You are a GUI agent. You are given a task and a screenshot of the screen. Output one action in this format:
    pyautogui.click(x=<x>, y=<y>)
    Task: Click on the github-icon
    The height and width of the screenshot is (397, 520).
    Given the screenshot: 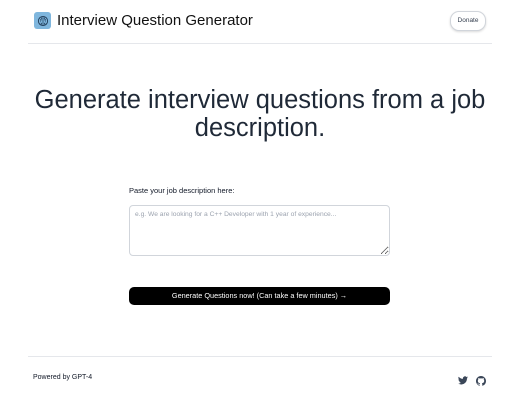 What is the action you would take?
    pyautogui.click(x=480, y=380)
    